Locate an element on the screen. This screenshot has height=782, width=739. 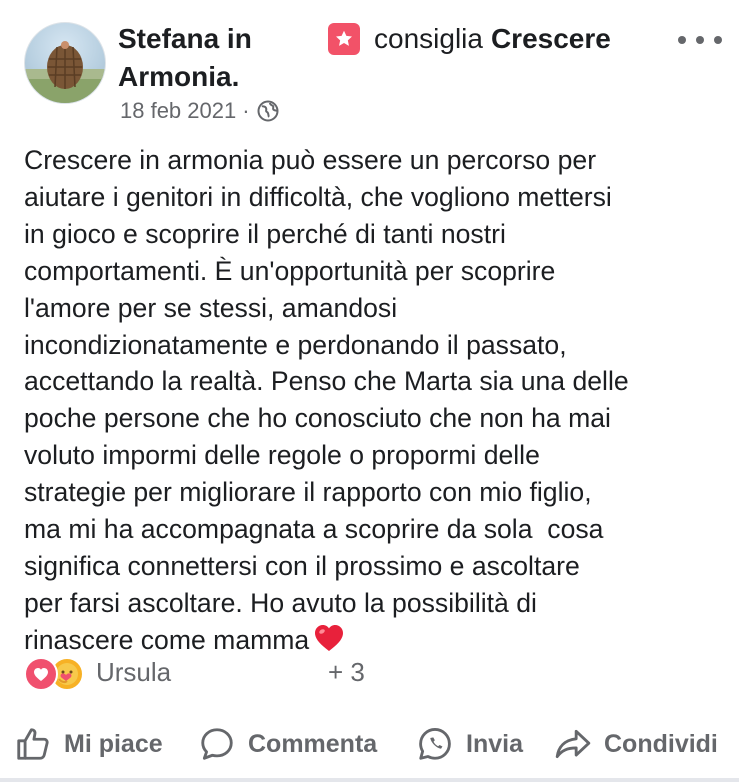
recommendation: consiglia Crescere is located at coordinates (469, 39).